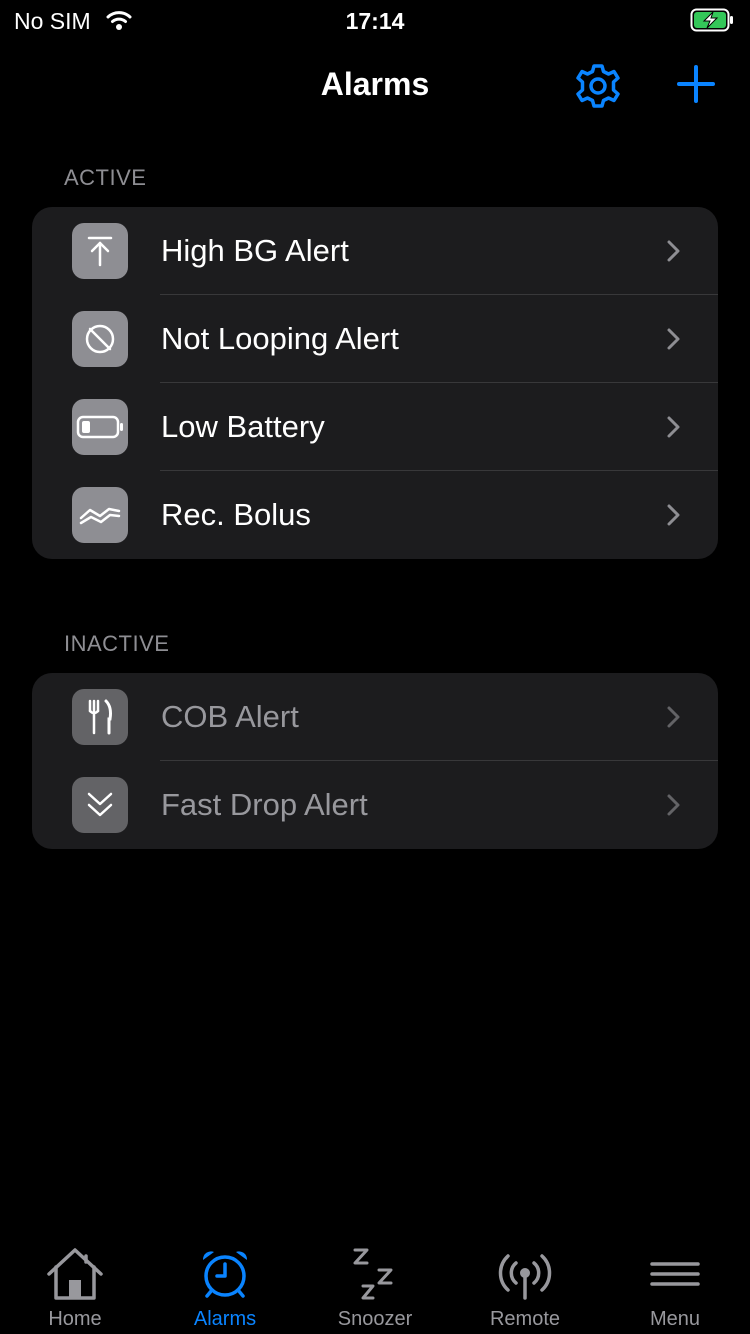 The image size is (750, 1334). I want to click on add-alarm-button, so click(696, 84).